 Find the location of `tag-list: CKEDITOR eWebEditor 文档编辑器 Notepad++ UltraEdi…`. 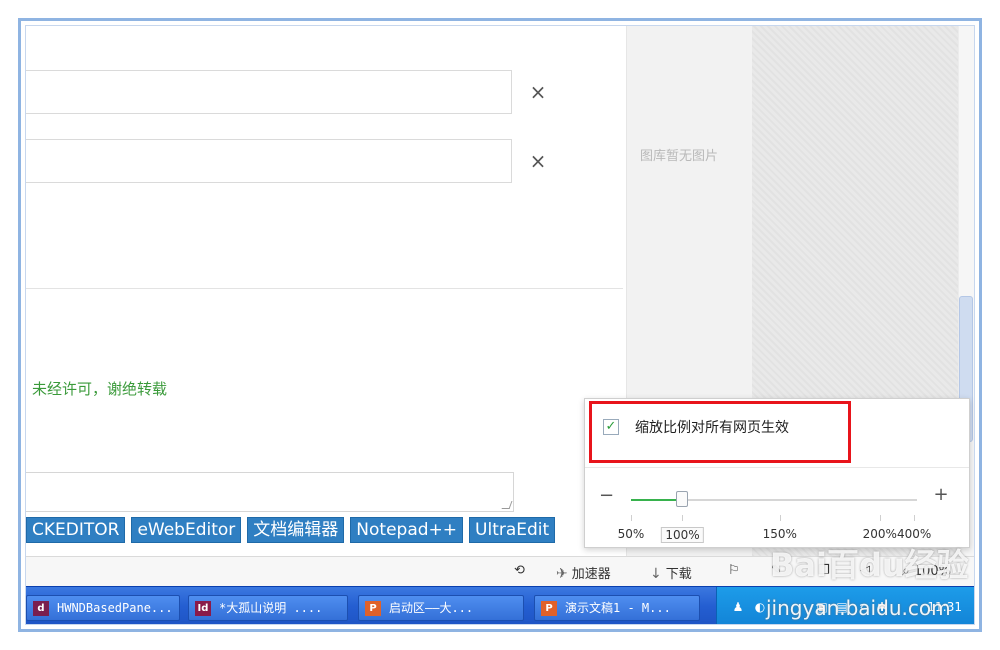

tag-list: CKEDITOR eWebEditor 文档编辑器 Notepad++ UltraEdi… is located at coordinates (293, 530).